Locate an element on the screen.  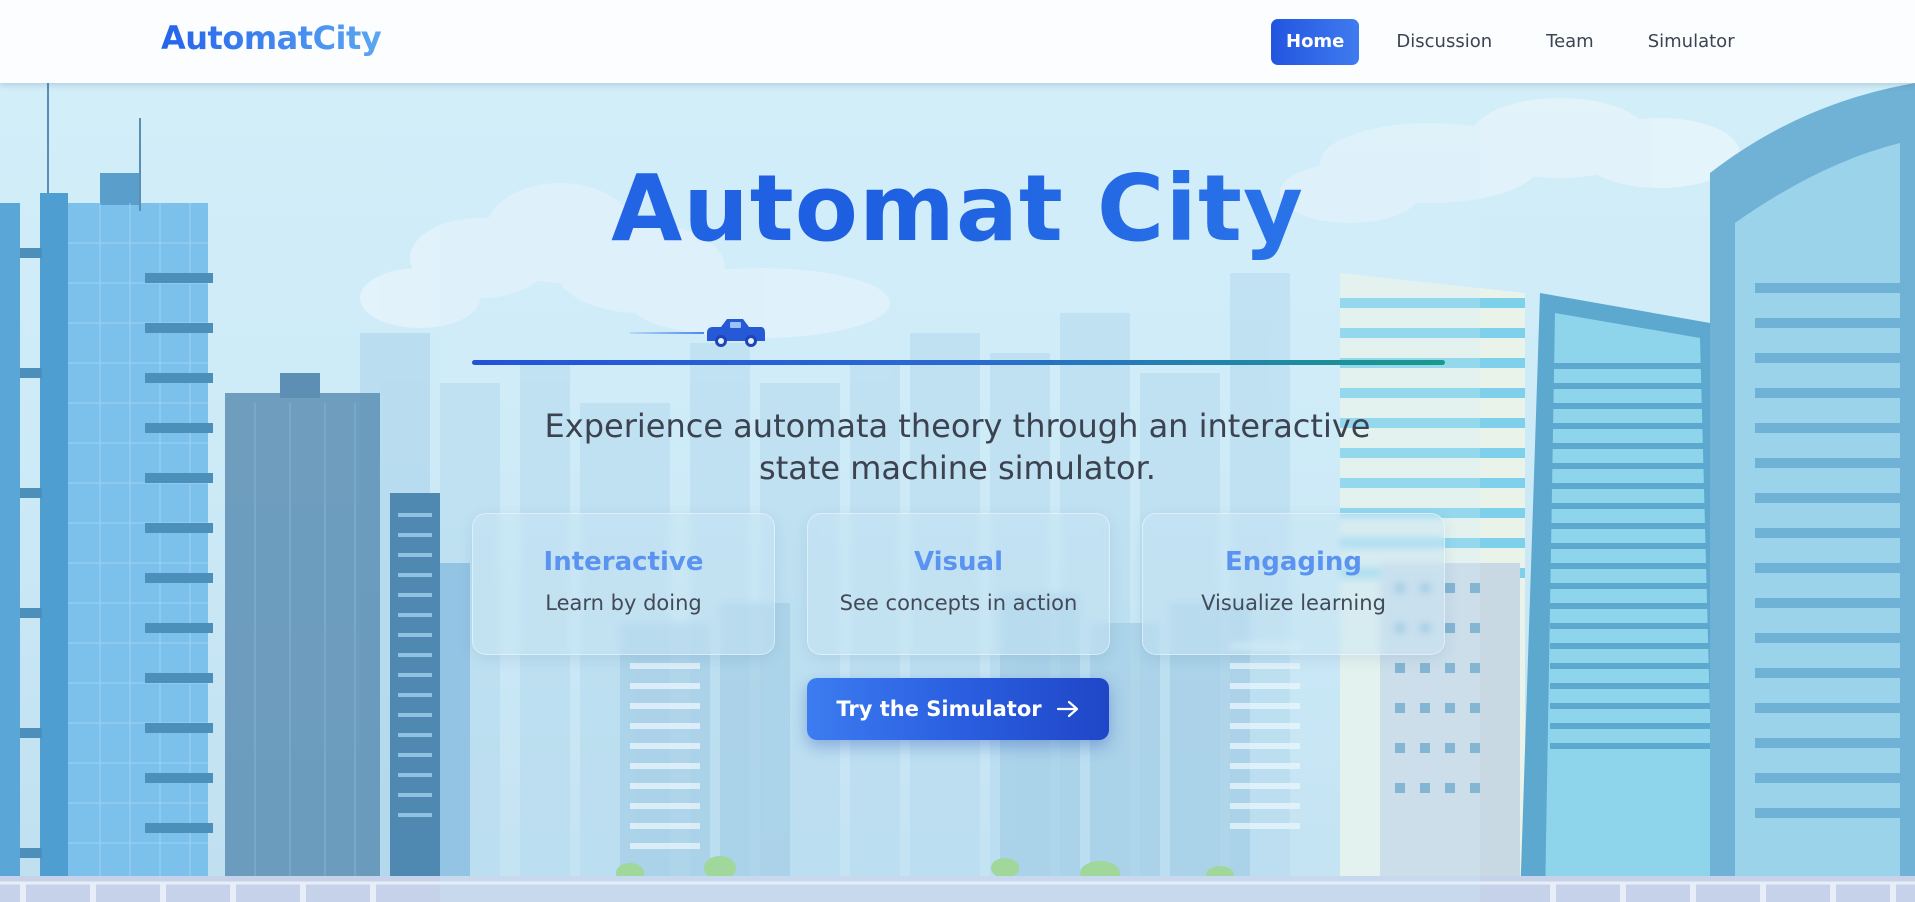
nav-links: Home Discussion Team Simulator is located at coordinates (1522, 42).